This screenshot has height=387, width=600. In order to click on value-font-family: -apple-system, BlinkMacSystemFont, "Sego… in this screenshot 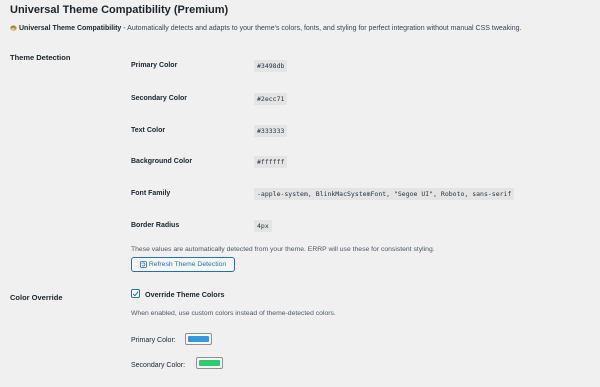, I will do `click(384, 194)`.